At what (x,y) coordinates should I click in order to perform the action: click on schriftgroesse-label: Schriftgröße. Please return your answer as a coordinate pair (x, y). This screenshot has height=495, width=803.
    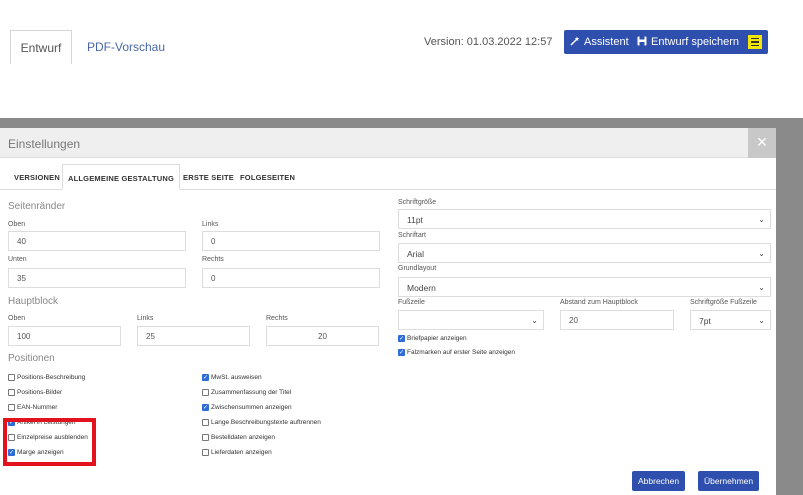
    Looking at the image, I should click on (417, 202).